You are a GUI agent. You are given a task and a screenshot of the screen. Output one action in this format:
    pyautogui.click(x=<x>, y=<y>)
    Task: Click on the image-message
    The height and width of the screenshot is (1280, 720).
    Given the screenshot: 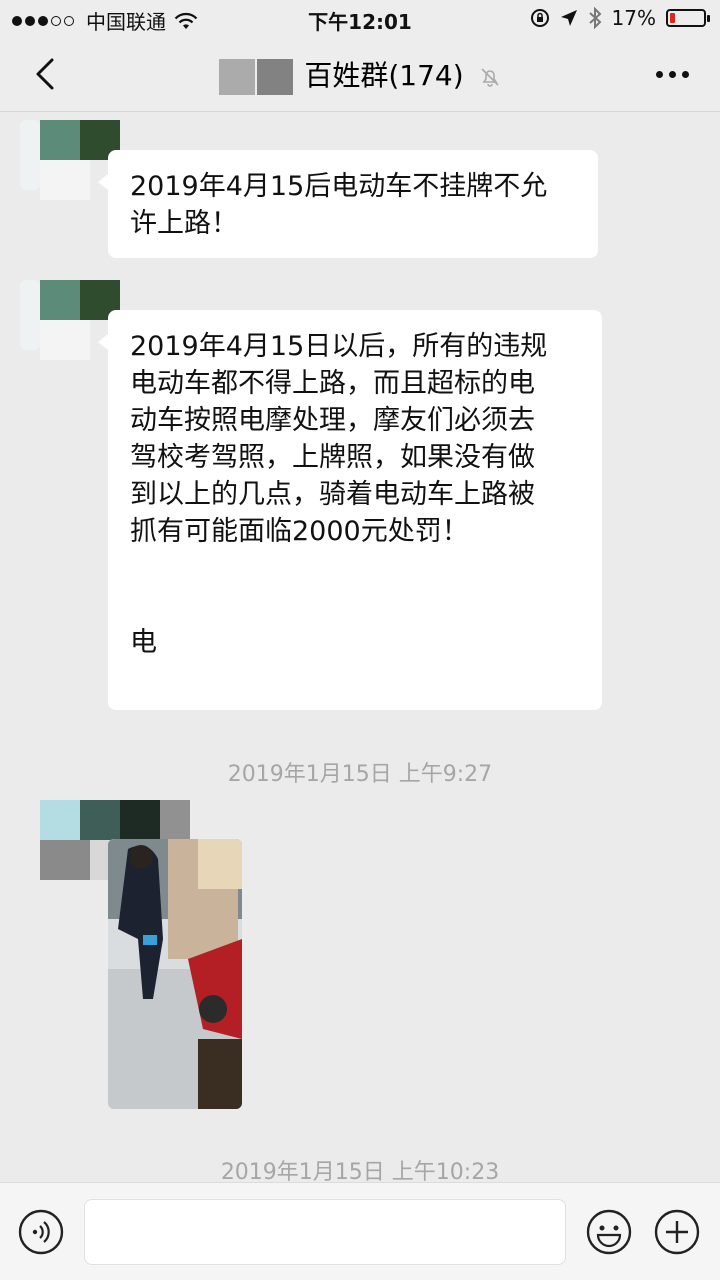 What is the action you would take?
    pyautogui.click(x=175, y=974)
    